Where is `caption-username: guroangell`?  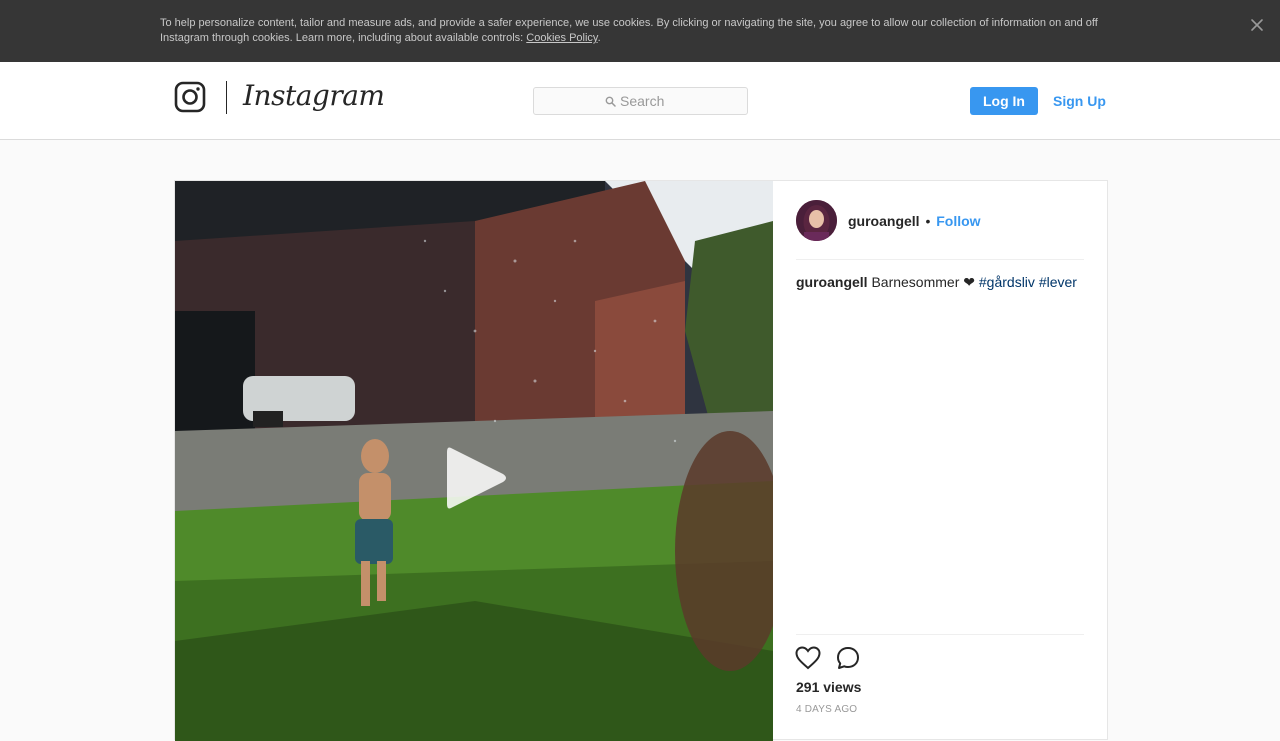 caption-username: guroangell is located at coordinates (832, 282).